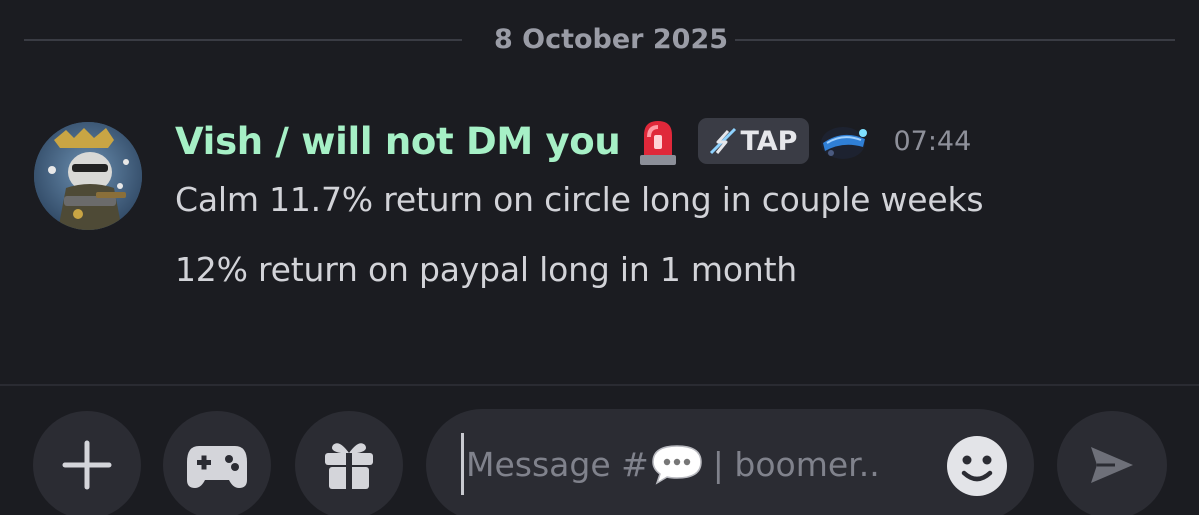  Describe the element at coordinates (658, 143) in the screenshot. I see `rotating-light-icon` at that location.